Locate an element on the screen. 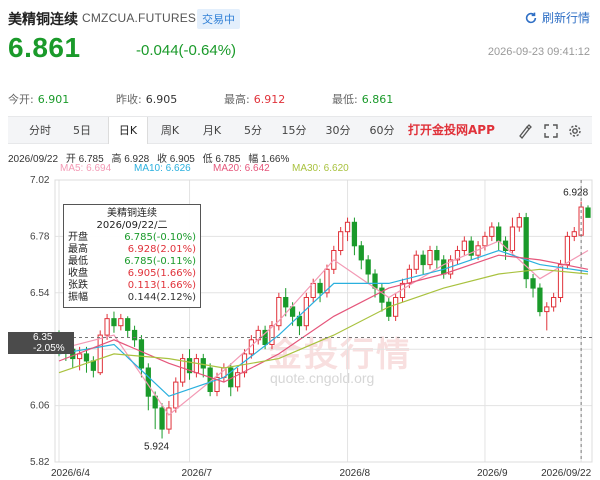 The image size is (600, 480). info-date: 2026/09/22 is located at coordinates (33, 159).